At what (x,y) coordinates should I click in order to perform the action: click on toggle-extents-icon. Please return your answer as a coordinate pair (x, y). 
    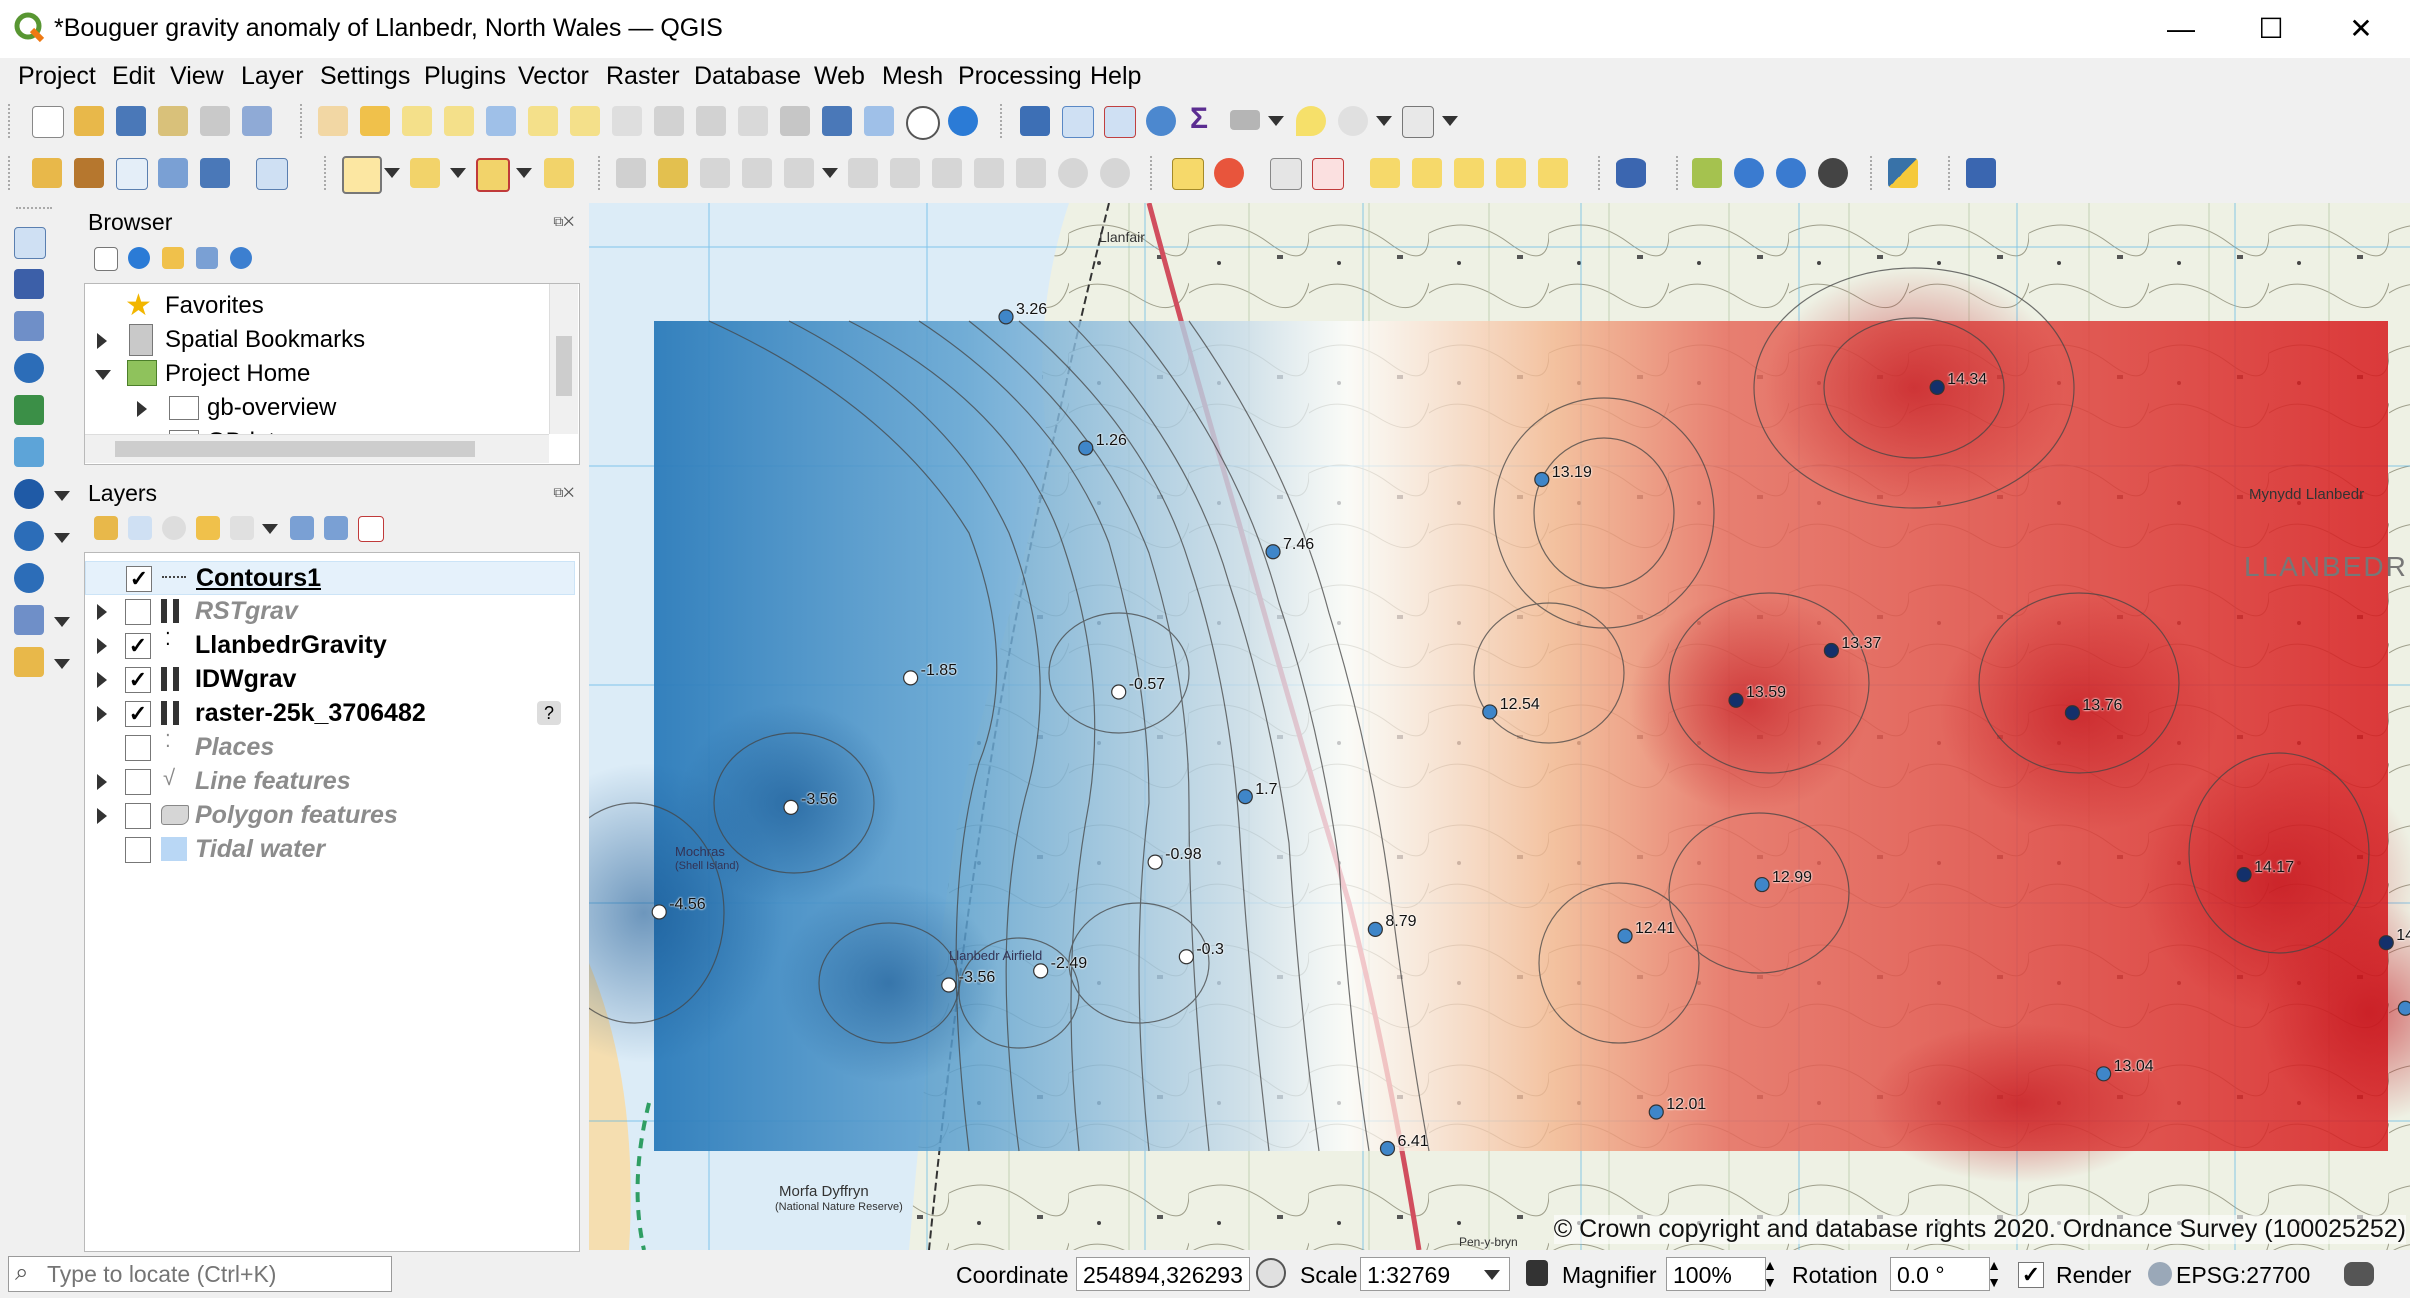
    Looking at the image, I should click on (1271, 1273).